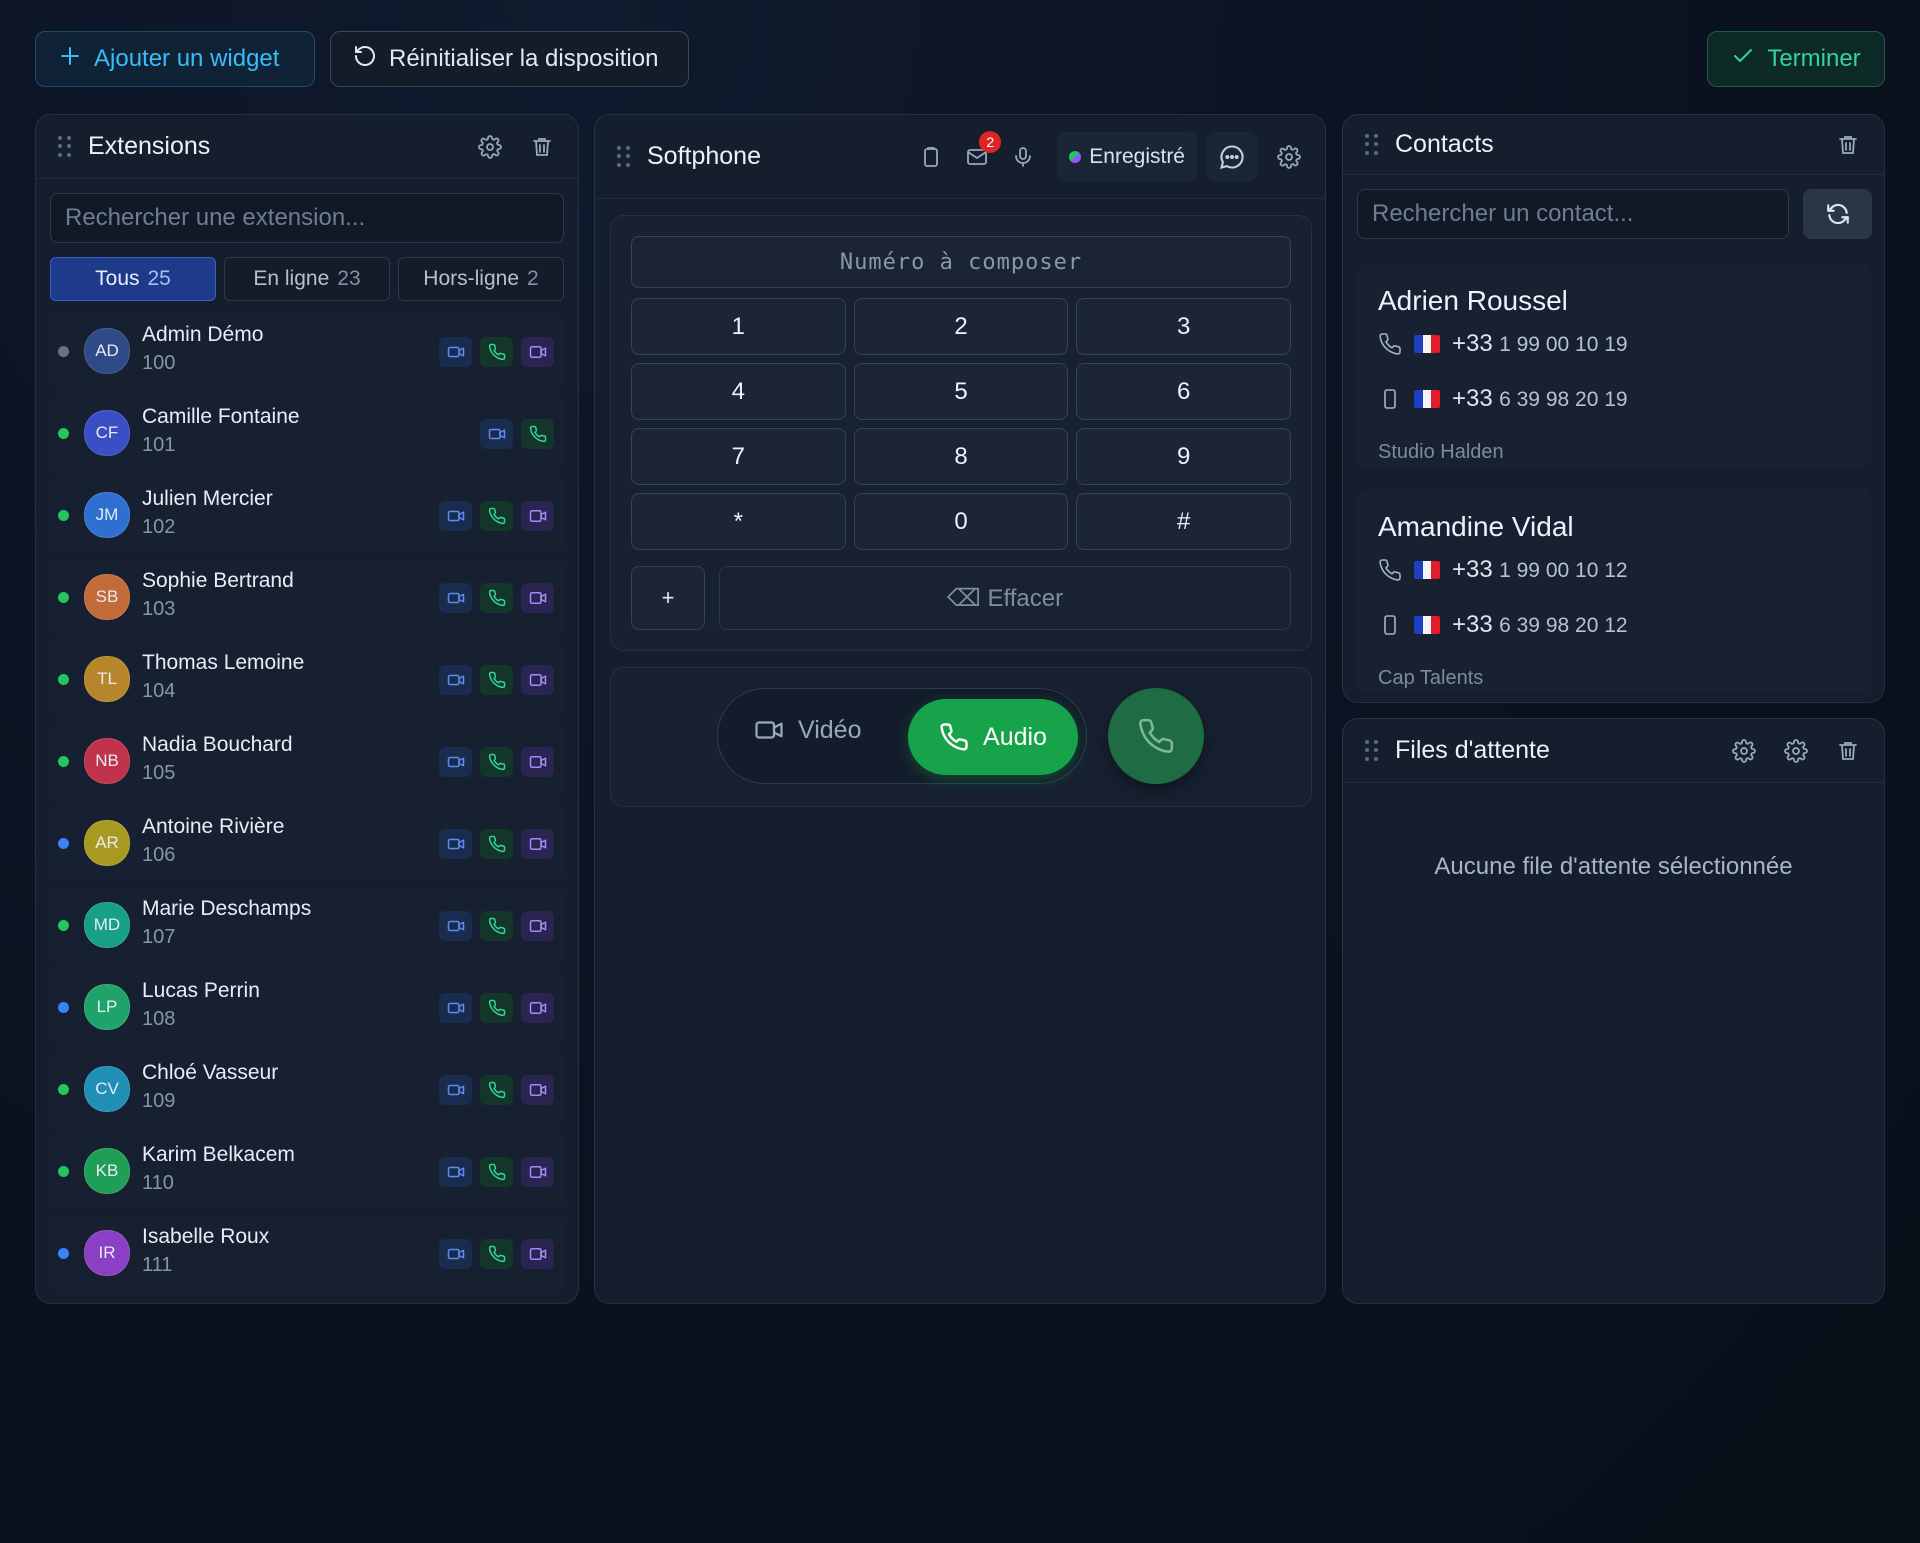  I want to click on extension-row: KB Karim Belkacem 110, so click(307, 1171).